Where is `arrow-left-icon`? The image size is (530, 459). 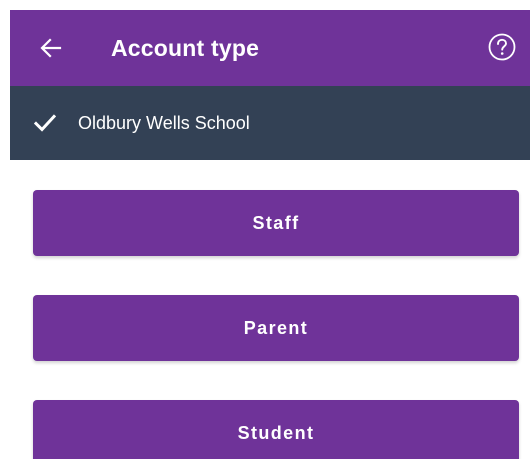
arrow-left-icon is located at coordinates (51, 48).